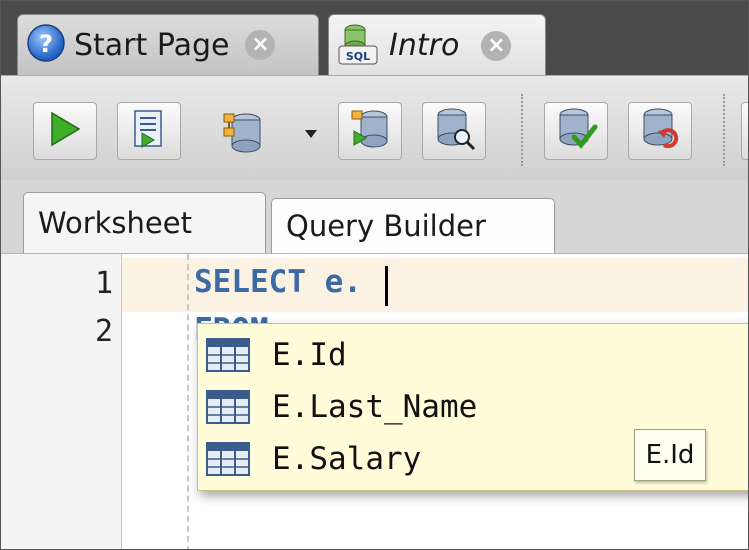 This screenshot has width=749, height=550. What do you see at coordinates (744, 131) in the screenshot?
I see `toolbar-overflow-button` at bounding box center [744, 131].